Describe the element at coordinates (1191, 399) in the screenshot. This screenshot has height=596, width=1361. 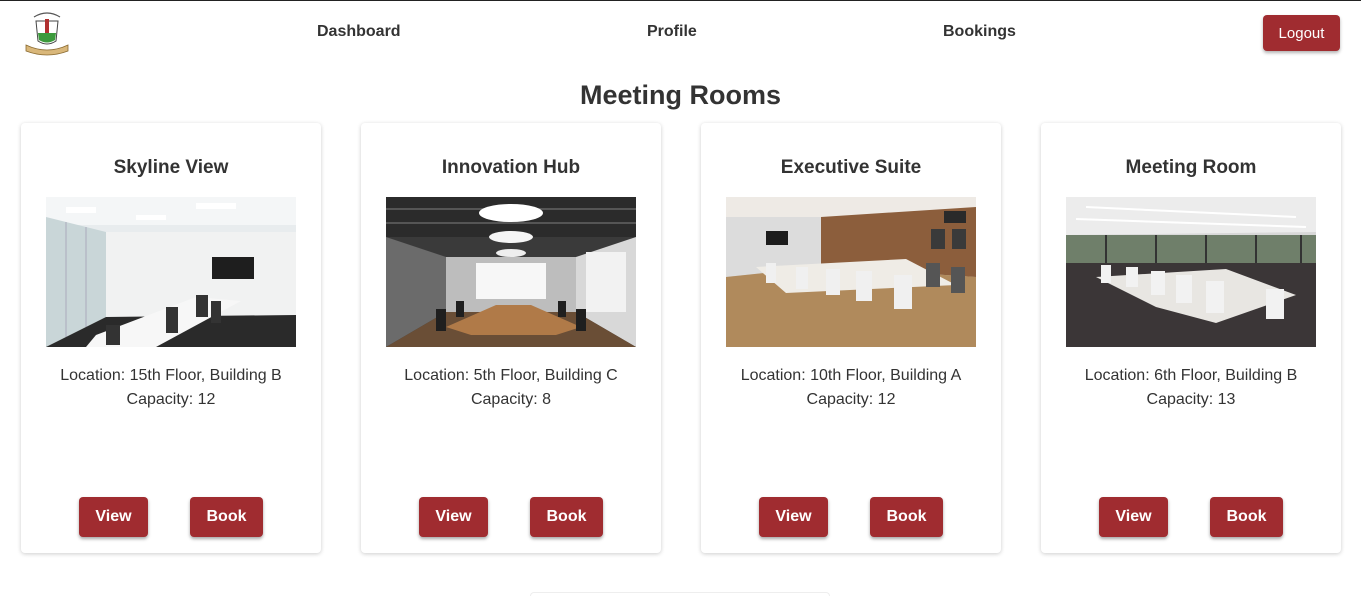
I see `room-capacity: Capacity: 13` at that location.